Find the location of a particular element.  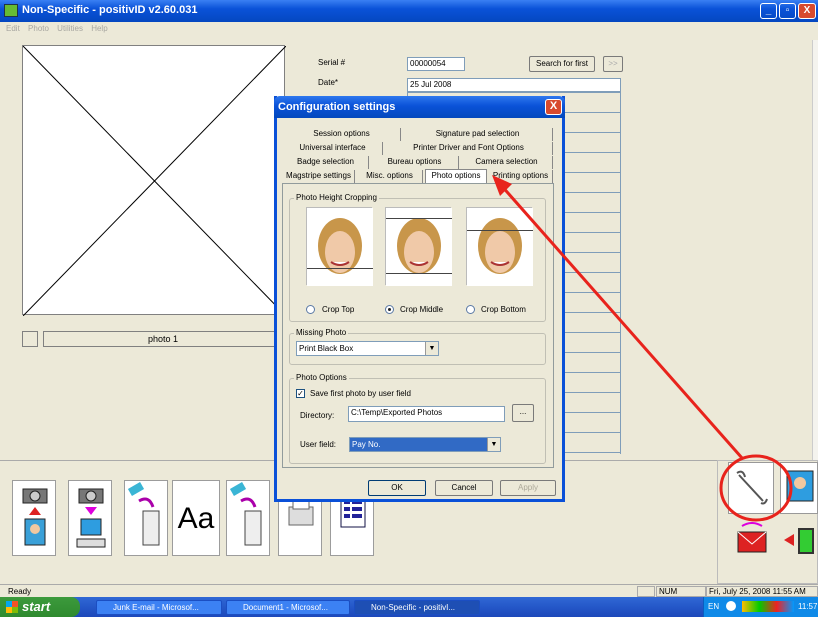

tray-icons is located at coordinates (768, 606).